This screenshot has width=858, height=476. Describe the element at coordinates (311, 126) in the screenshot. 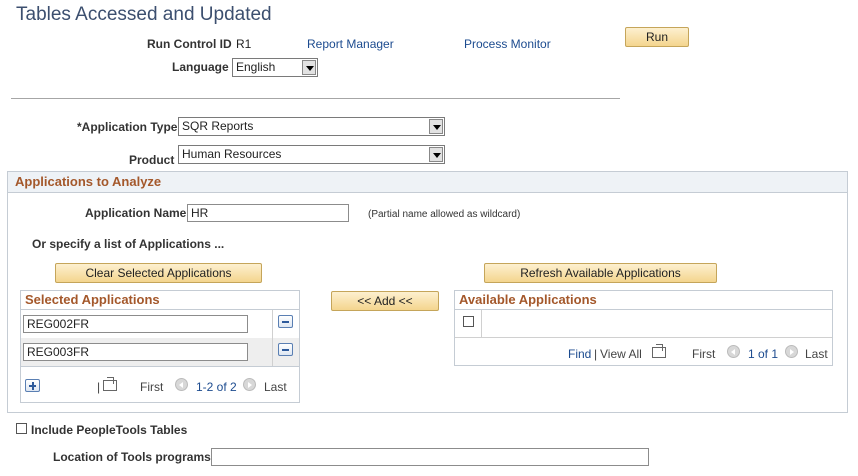

I see `application-type-select: SQR Reports` at that location.